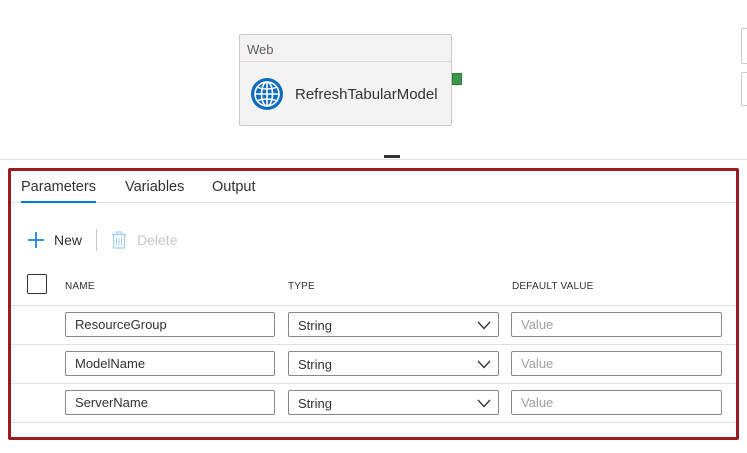 Image resolution: width=747 pixels, height=453 pixels. What do you see at coordinates (154, 190) in the screenshot?
I see `tab-variables: Variables` at bounding box center [154, 190].